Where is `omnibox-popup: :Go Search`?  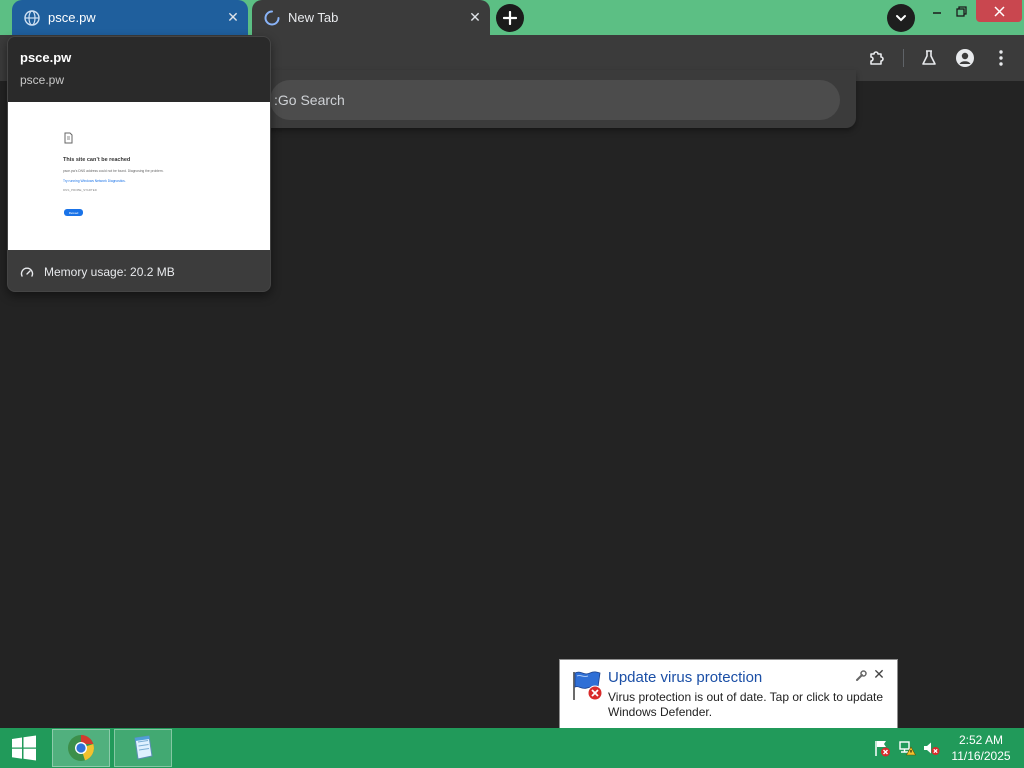
omnibox-popup: :Go Search is located at coordinates (559, 99).